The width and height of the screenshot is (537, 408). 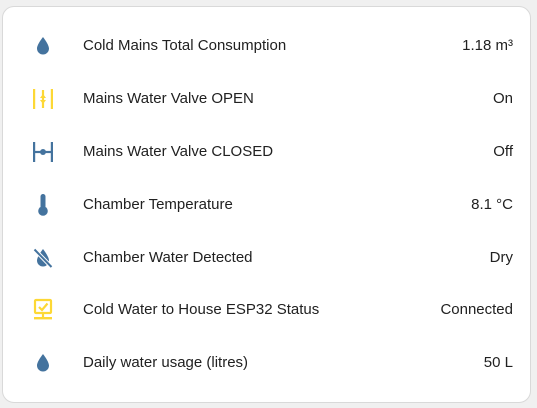 I want to click on valve-open-icon, so click(x=43, y=99).